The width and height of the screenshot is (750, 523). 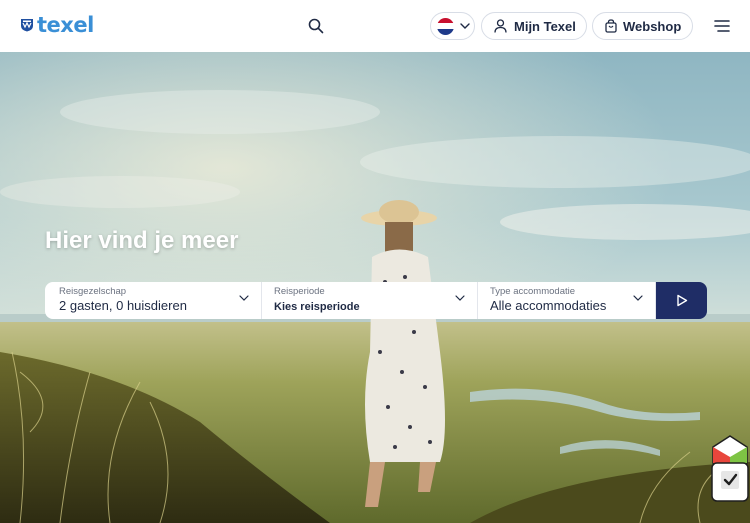 I want to click on hamburger-menu-icon, so click(x=722, y=26).